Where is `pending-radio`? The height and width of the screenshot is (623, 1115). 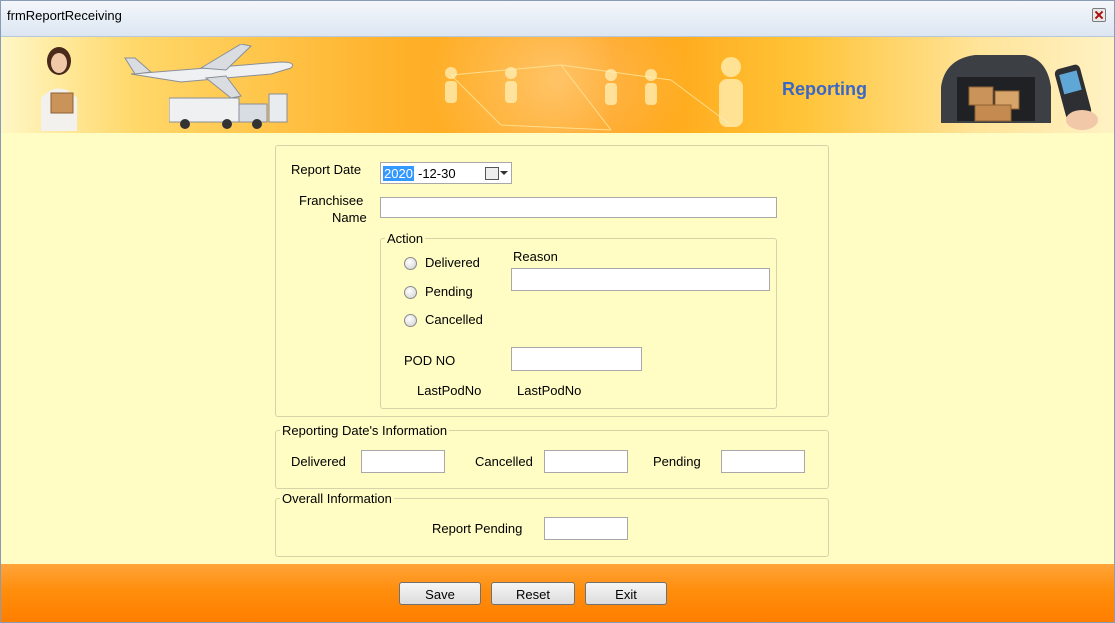
pending-radio is located at coordinates (410, 292).